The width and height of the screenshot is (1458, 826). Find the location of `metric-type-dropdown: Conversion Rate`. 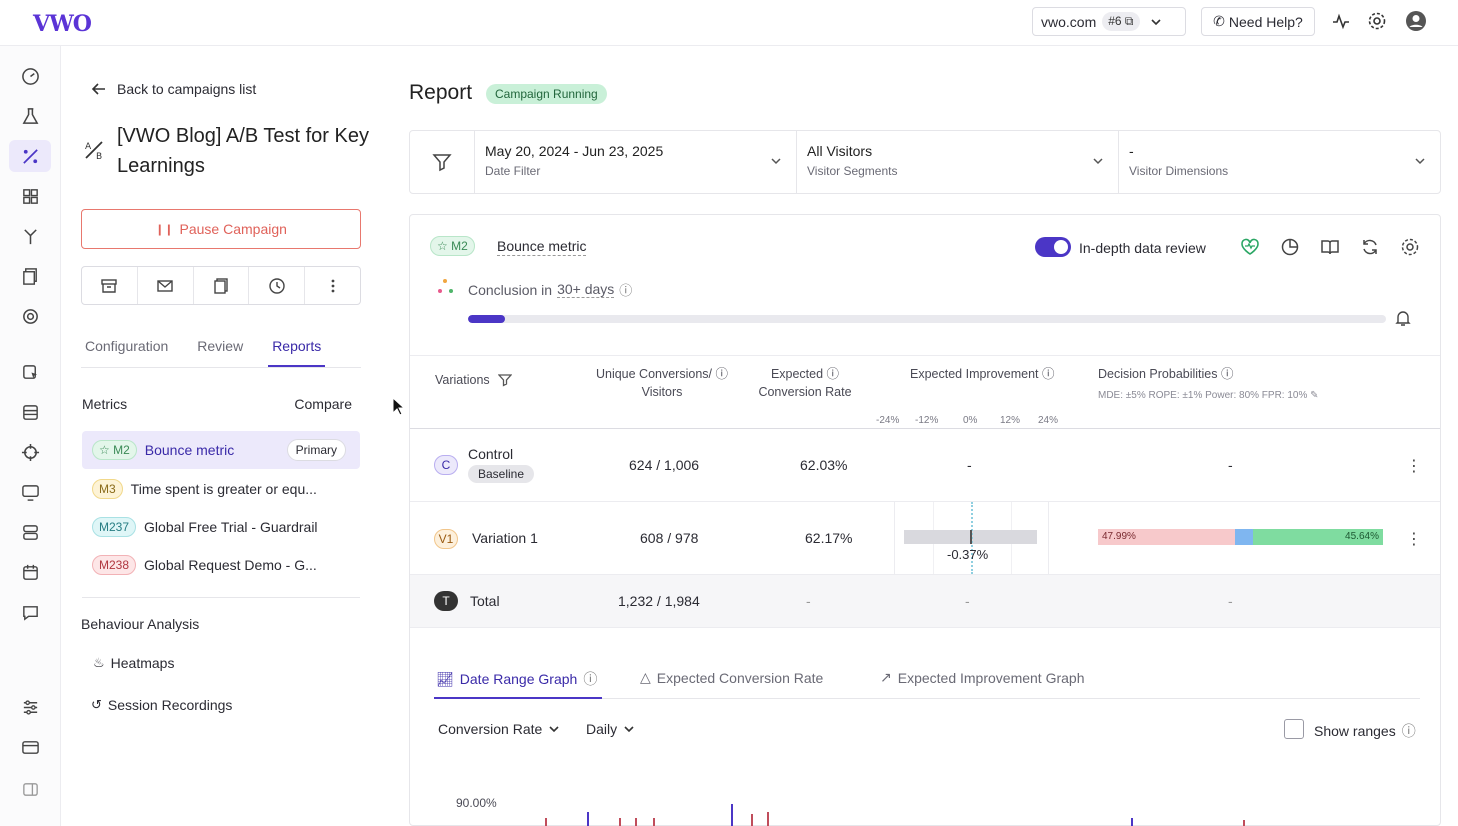

metric-type-dropdown: Conversion Rate is located at coordinates (499, 729).